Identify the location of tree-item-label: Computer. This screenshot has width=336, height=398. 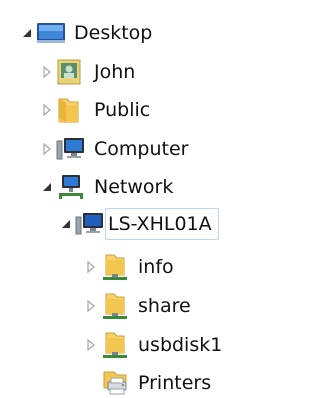
(141, 149).